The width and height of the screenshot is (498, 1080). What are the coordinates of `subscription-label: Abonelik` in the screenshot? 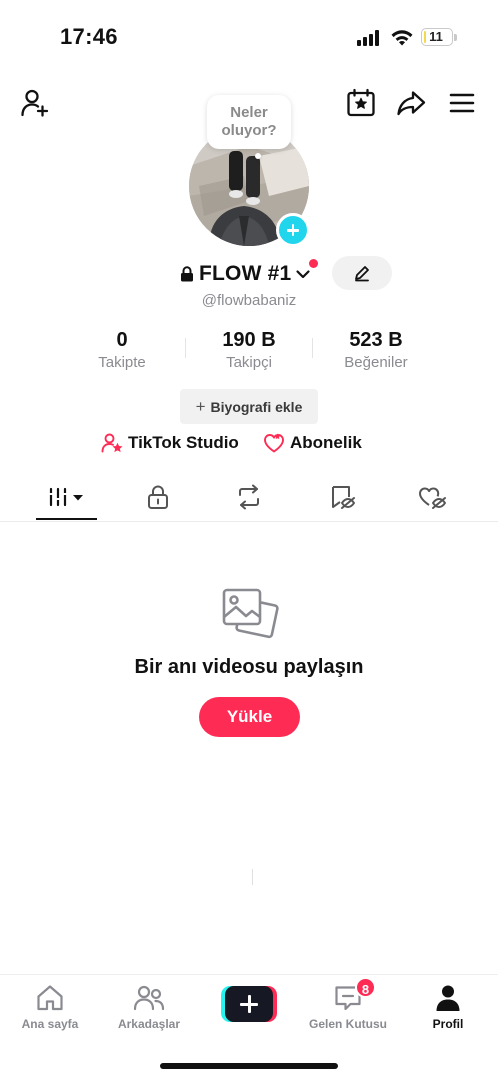 It's located at (326, 442).